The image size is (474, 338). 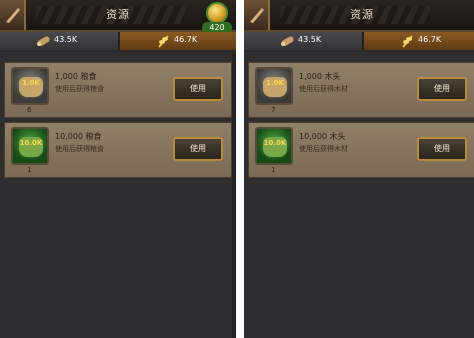 I want to click on item-quantity: 7, so click(x=273, y=110).